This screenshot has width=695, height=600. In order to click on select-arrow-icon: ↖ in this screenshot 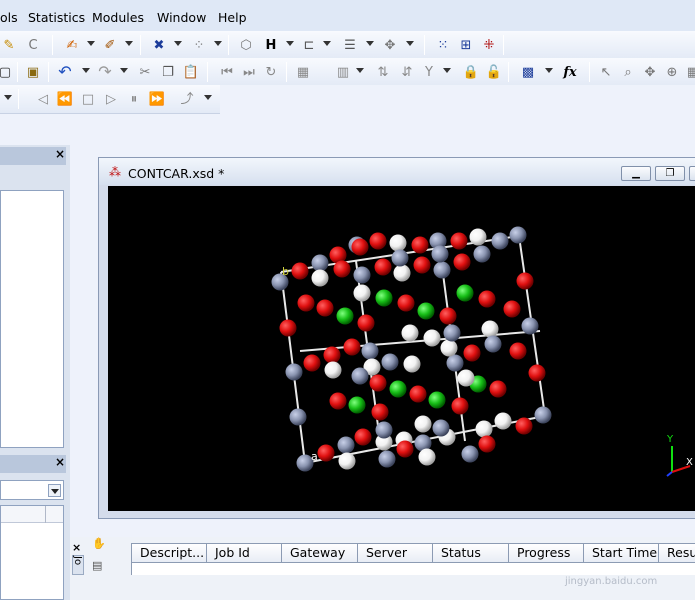, I will do `click(606, 72)`.